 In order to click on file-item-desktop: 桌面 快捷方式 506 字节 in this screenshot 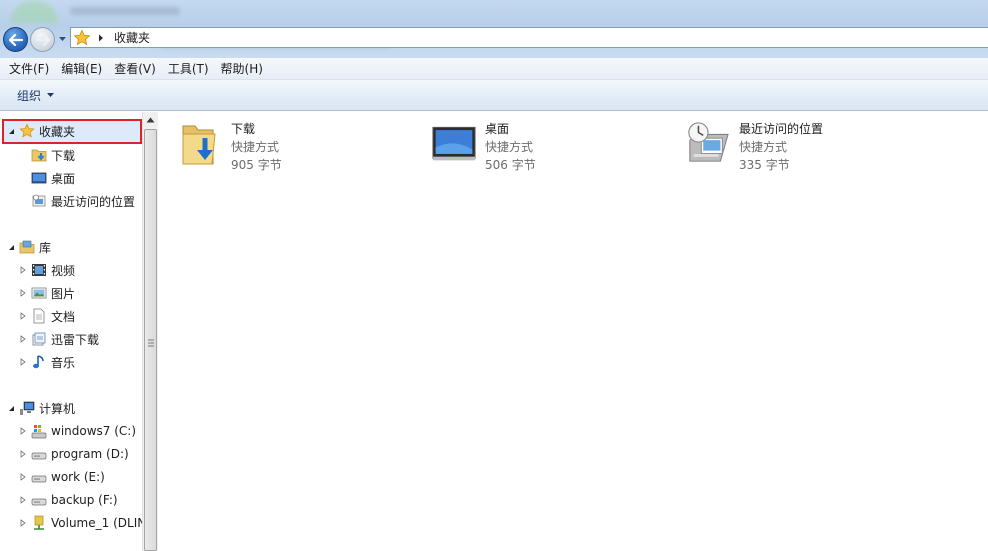, I will do `click(557, 150)`.